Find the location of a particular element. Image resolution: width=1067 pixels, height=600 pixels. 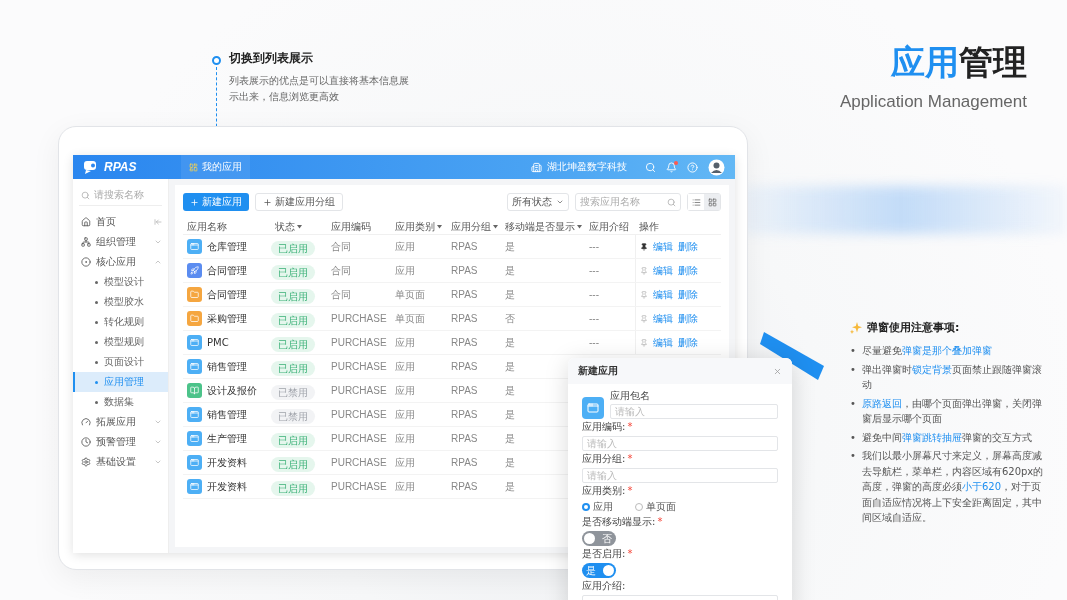

sidebar-subitem: 转化规则 is located at coordinates (120, 322).